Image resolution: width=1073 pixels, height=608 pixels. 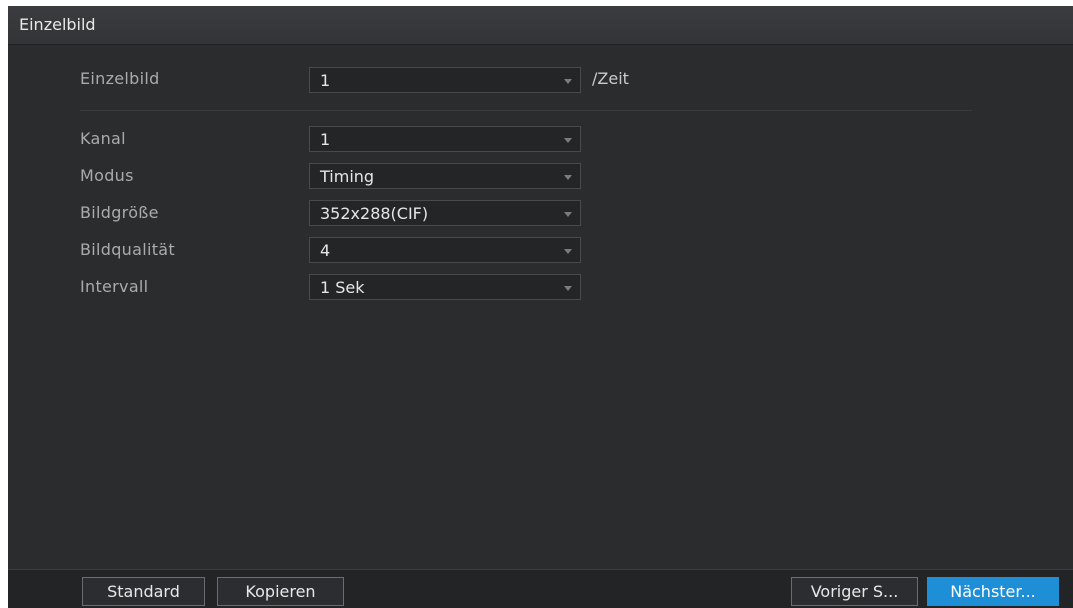 What do you see at coordinates (526, 110) in the screenshot?
I see `section-divider` at bounding box center [526, 110].